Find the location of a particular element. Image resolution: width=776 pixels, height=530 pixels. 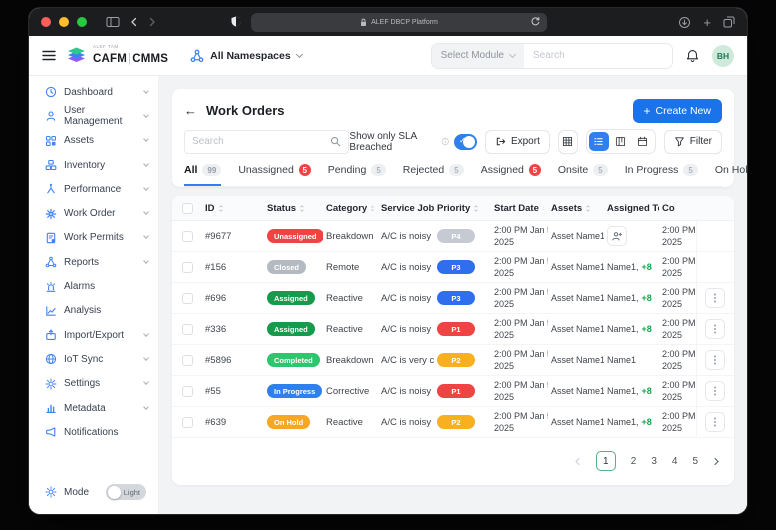

cell-id: #55 is located at coordinates (213, 391).